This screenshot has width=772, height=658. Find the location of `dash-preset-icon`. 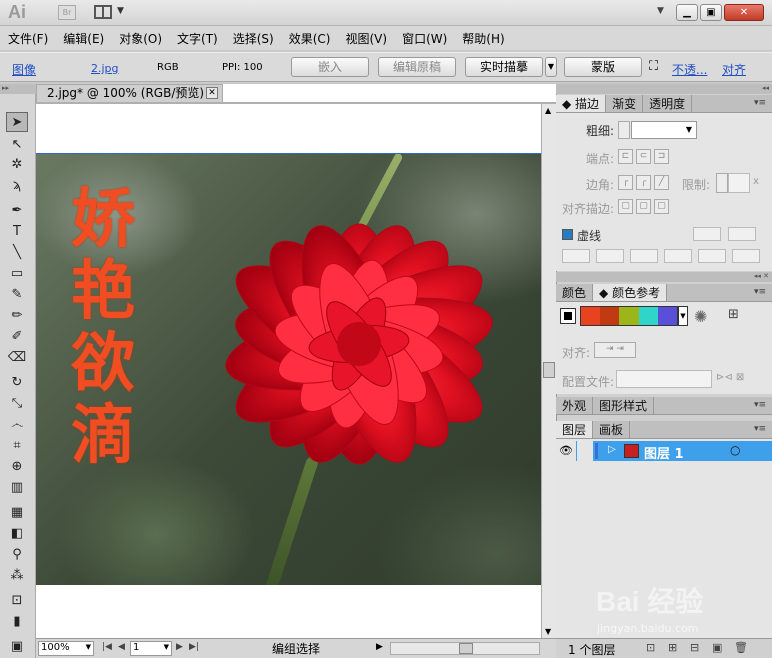

dash-preset-icon is located at coordinates (707, 234).